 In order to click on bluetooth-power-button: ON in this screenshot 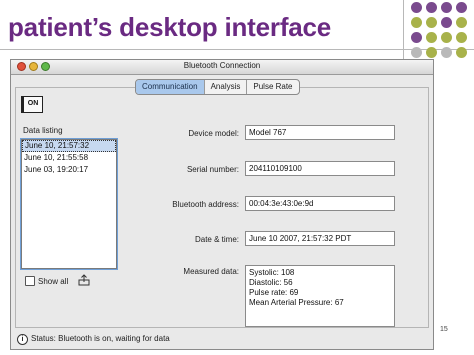, I will do `click(32, 104)`.